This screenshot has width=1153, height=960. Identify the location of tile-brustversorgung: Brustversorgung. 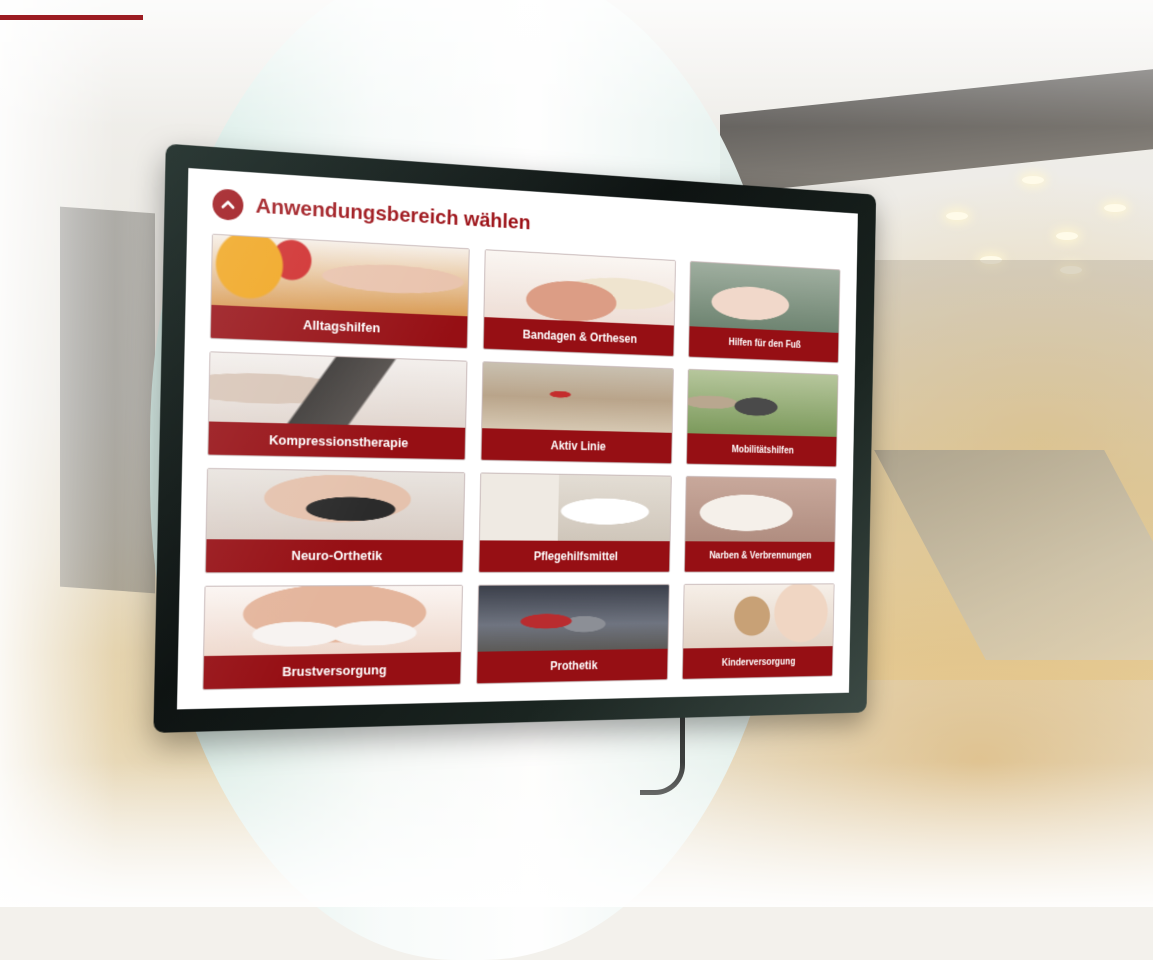
(332, 637).